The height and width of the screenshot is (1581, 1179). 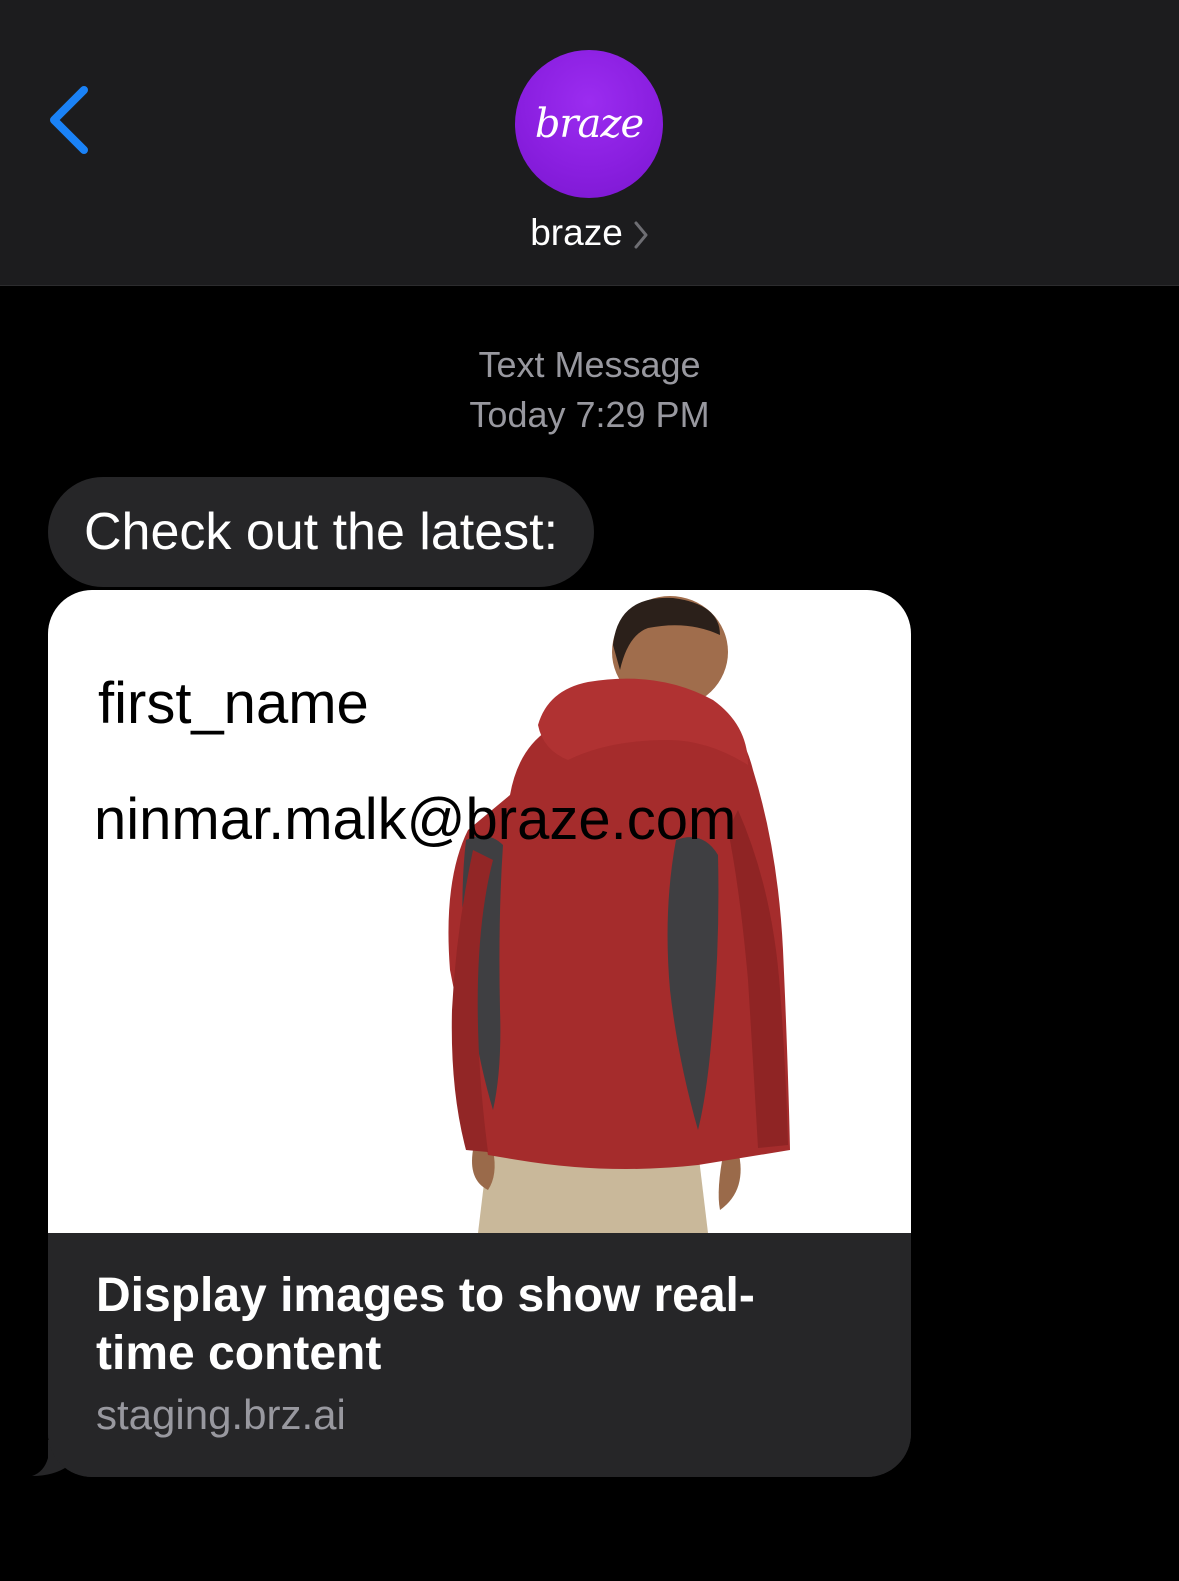 I want to click on chevron-left-icon, so click(x=69, y=120).